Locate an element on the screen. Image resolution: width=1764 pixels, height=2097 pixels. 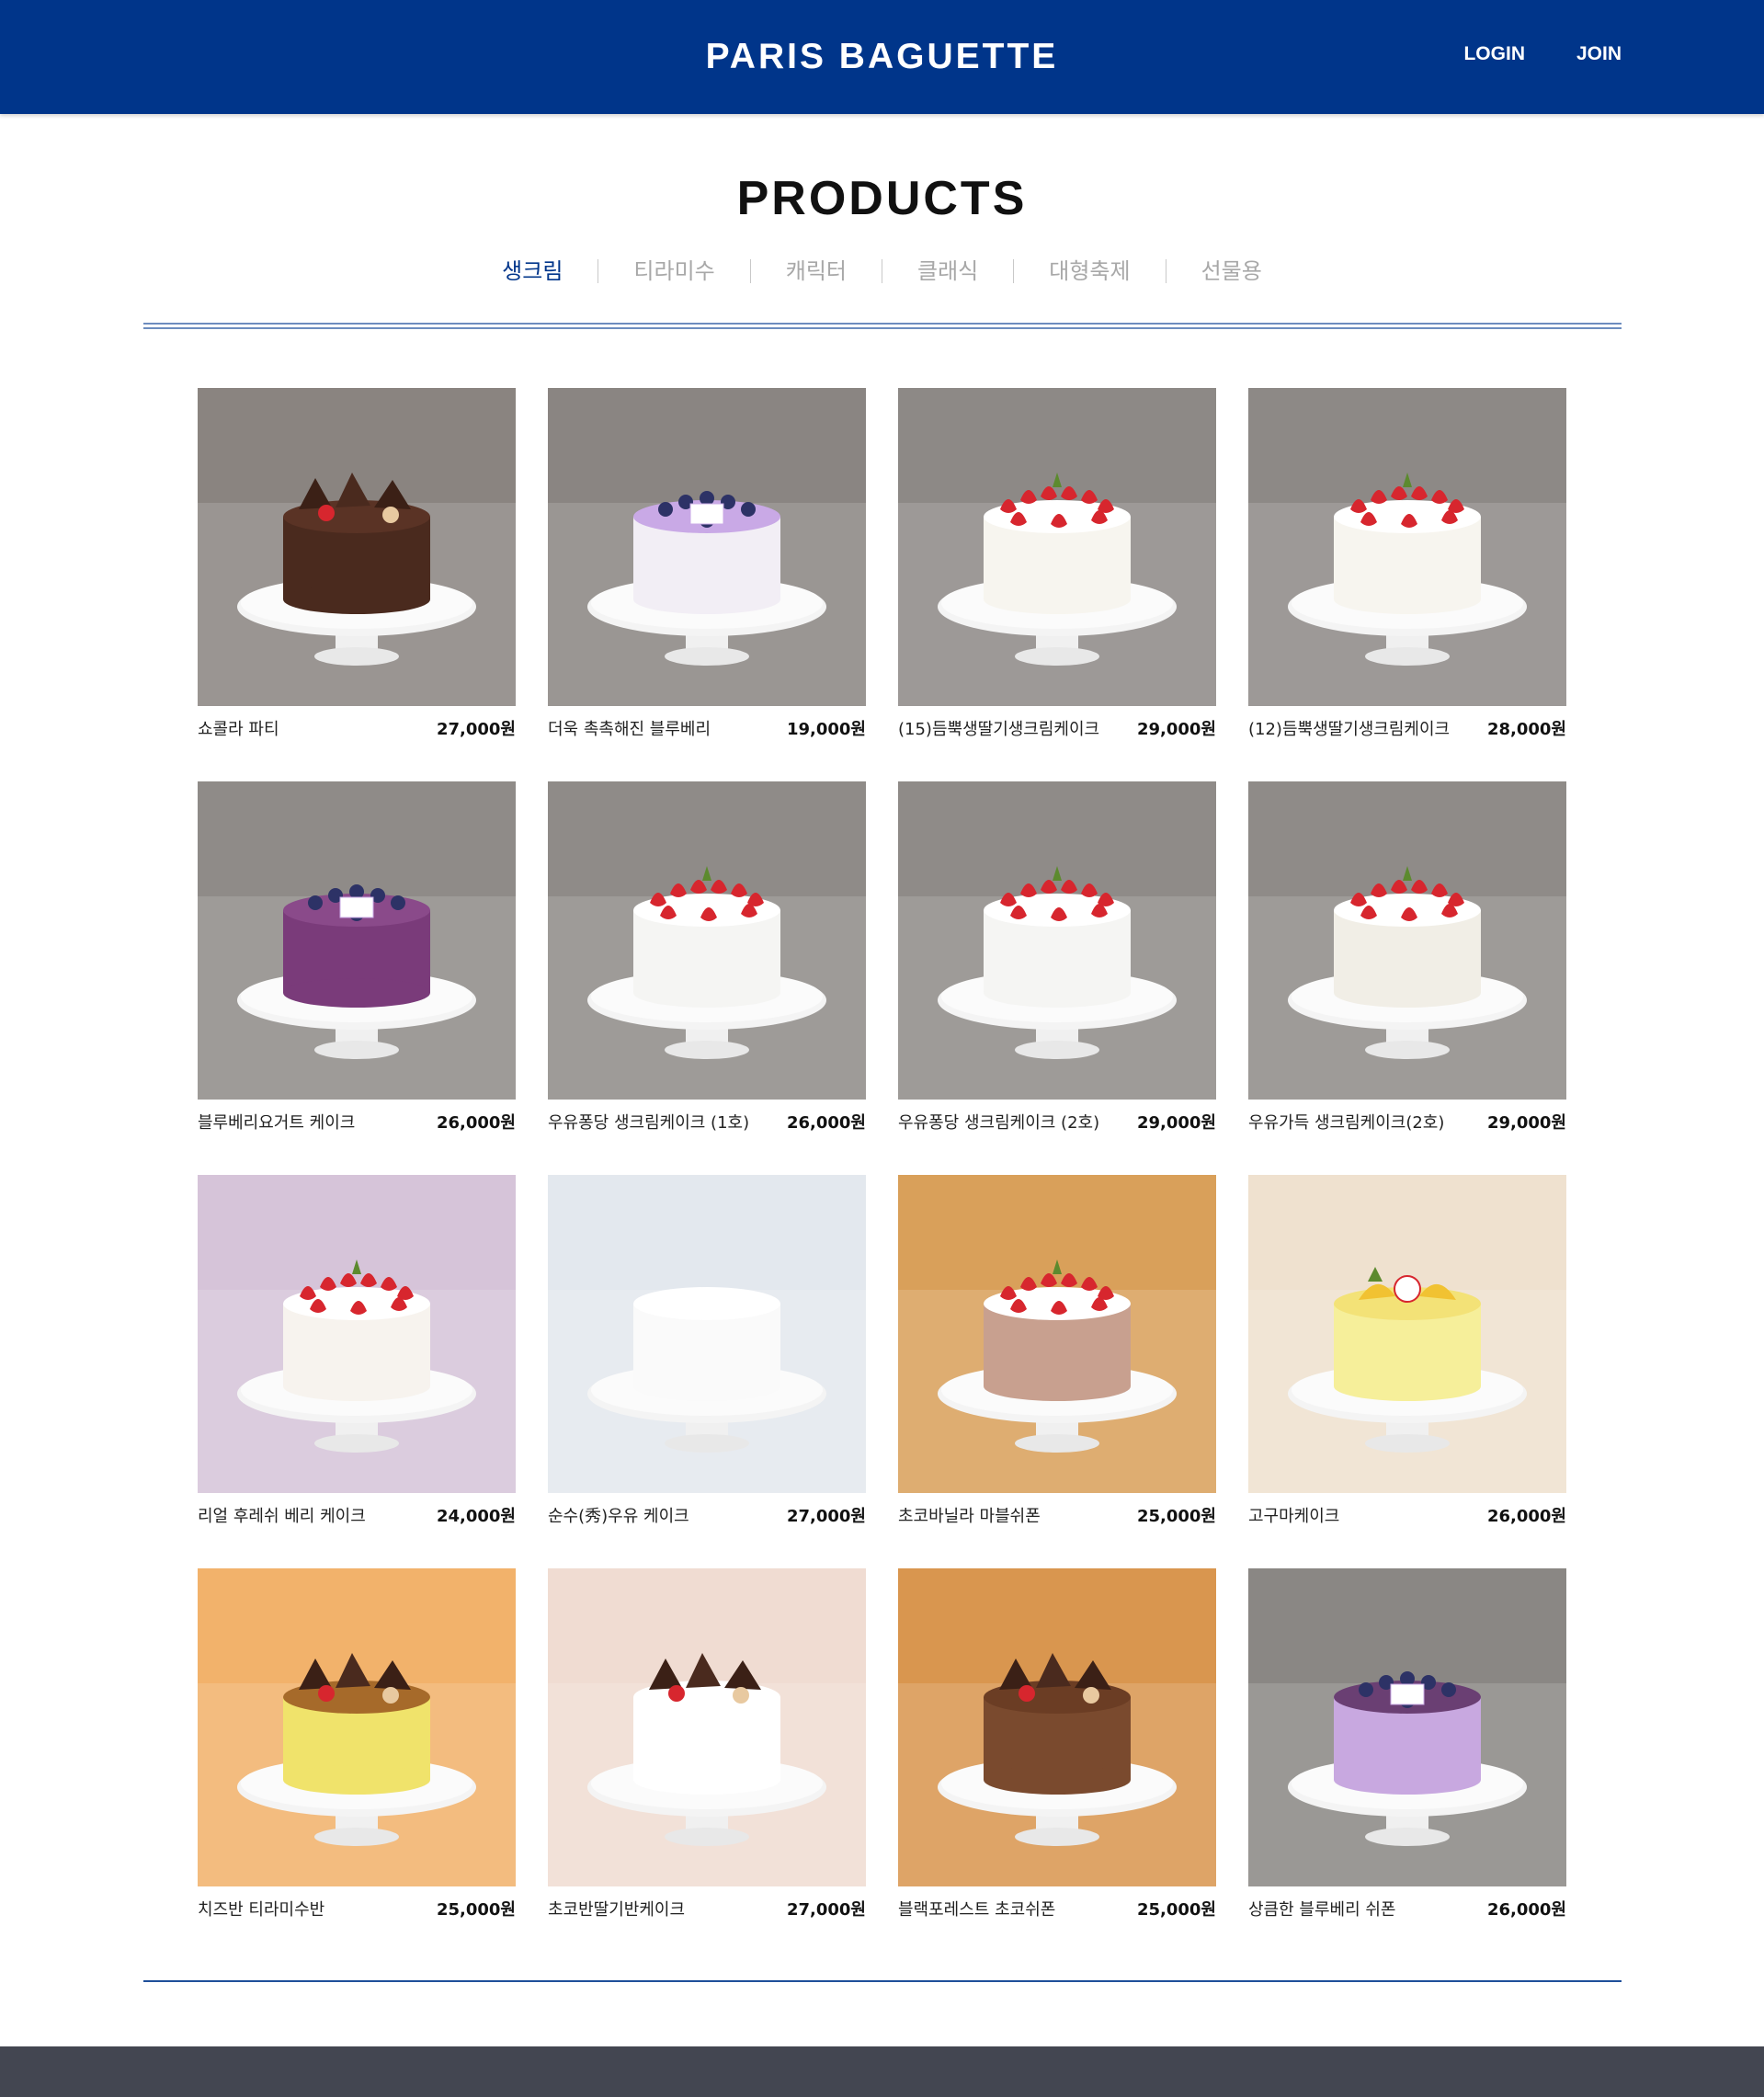
product-caption: 더욱 촉촉해진 블루베리 19,000원 is located at coordinates (707, 726).